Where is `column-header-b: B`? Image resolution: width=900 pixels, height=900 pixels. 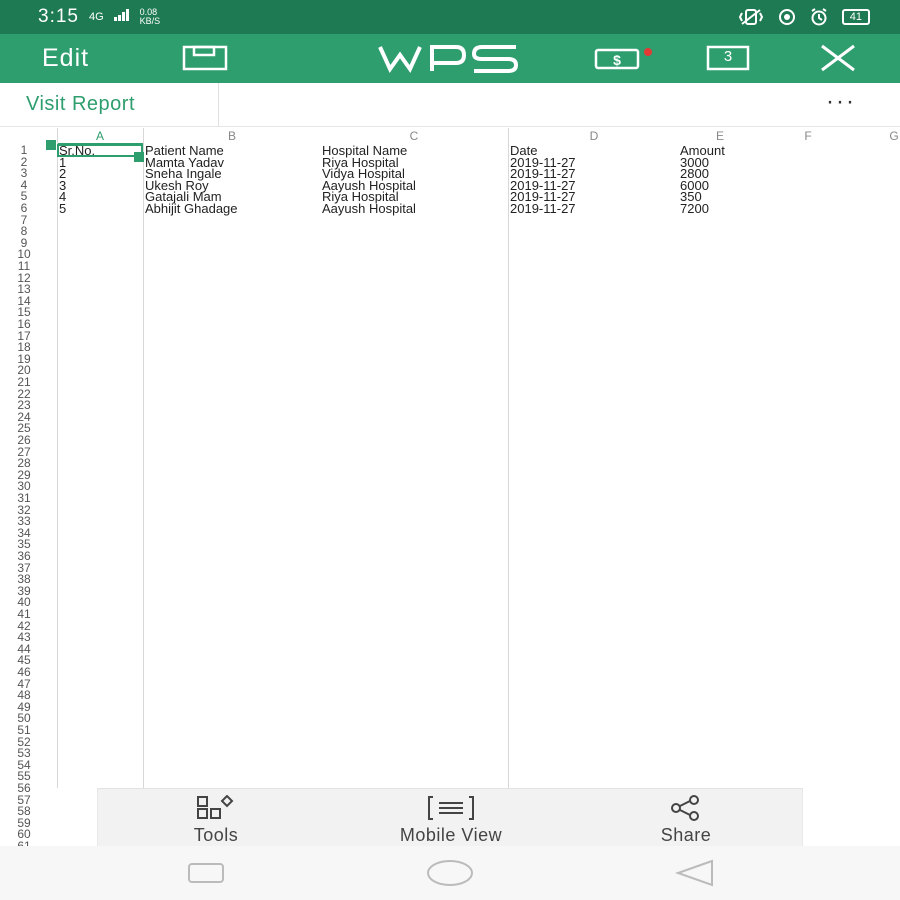
column-header-b: B is located at coordinates (232, 136).